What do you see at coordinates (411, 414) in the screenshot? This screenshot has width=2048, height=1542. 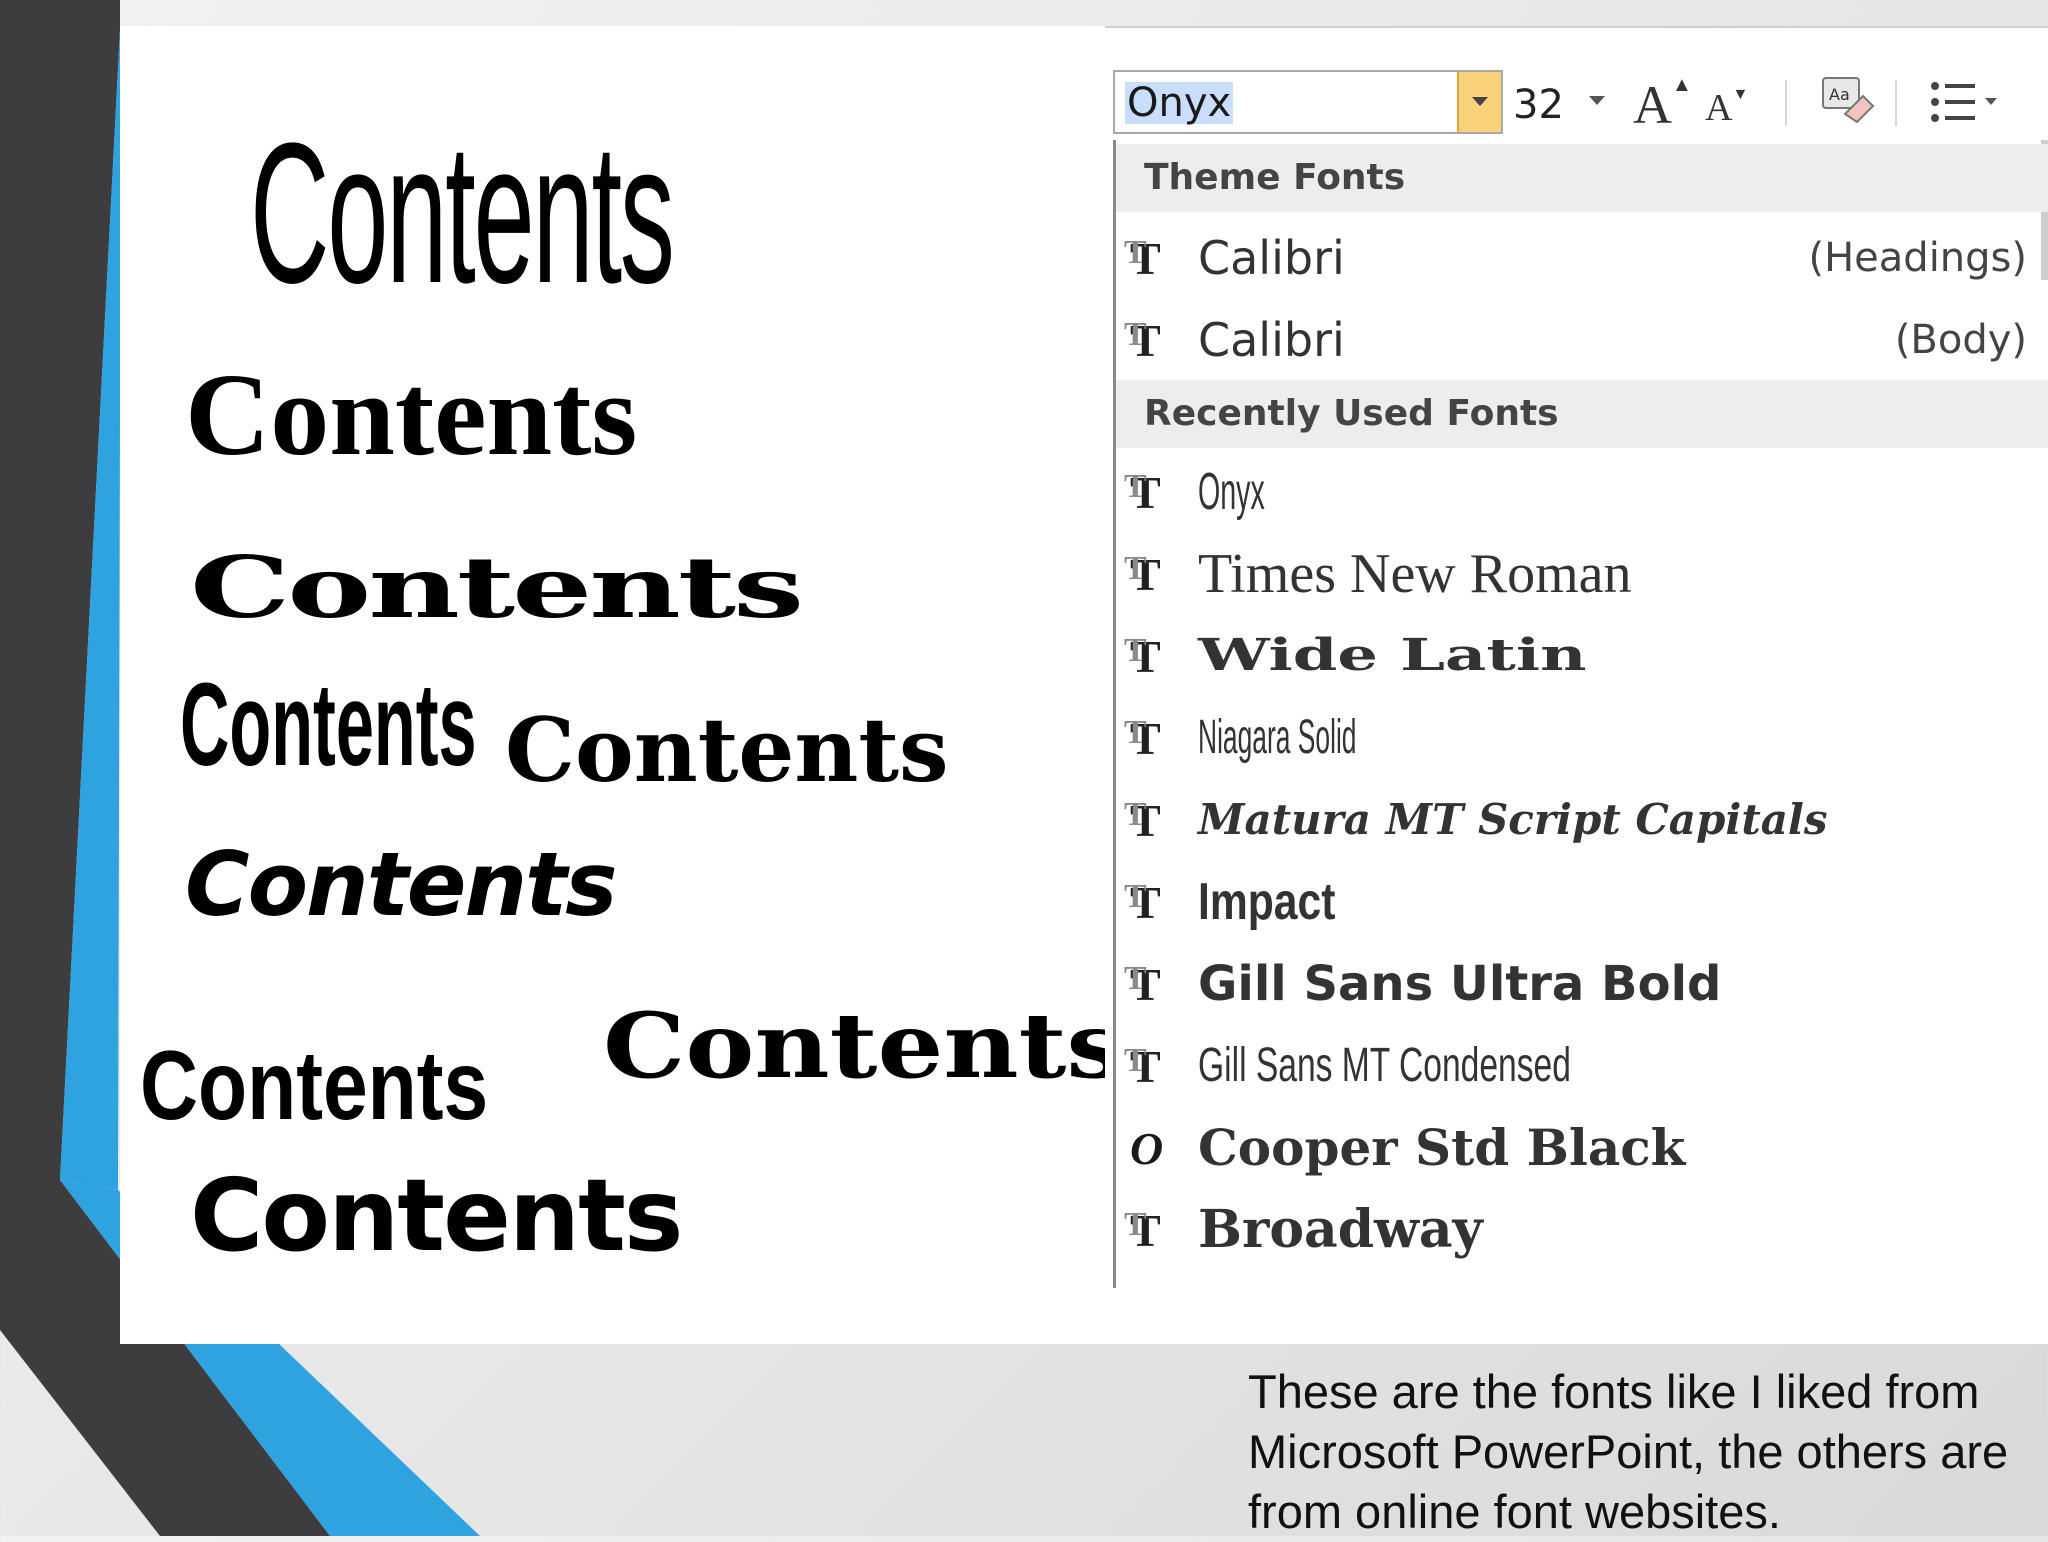 I see `sample-times: Contents` at bounding box center [411, 414].